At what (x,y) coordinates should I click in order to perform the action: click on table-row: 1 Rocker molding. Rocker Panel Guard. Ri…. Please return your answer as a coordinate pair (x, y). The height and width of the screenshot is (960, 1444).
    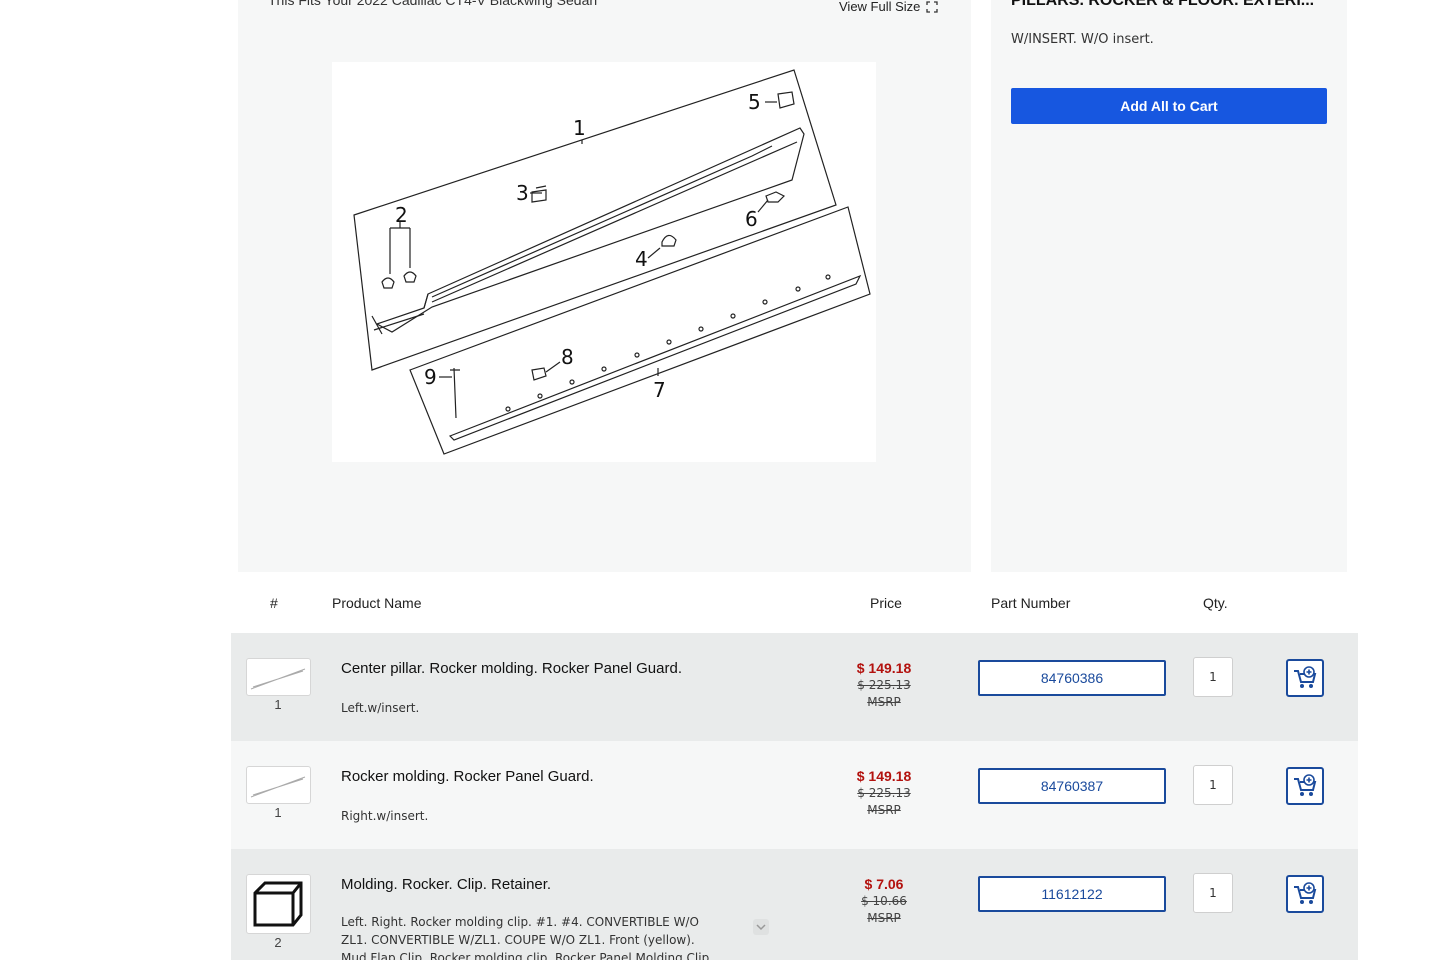
    Looking at the image, I should click on (794, 795).